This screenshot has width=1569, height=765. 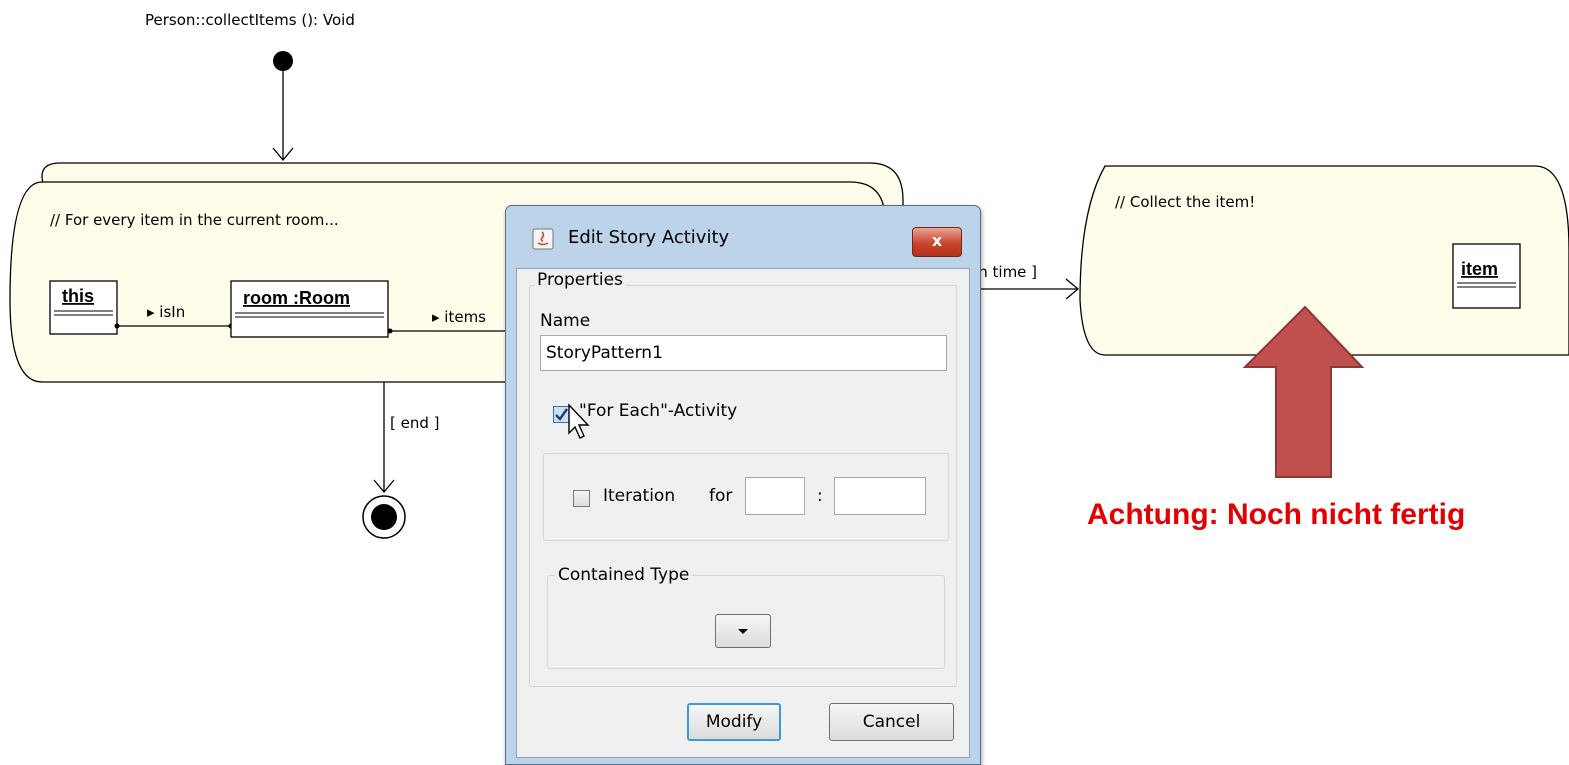 What do you see at coordinates (820, 496) in the screenshot?
I see `iteration-colon: :` at bounding box center [820, 496].